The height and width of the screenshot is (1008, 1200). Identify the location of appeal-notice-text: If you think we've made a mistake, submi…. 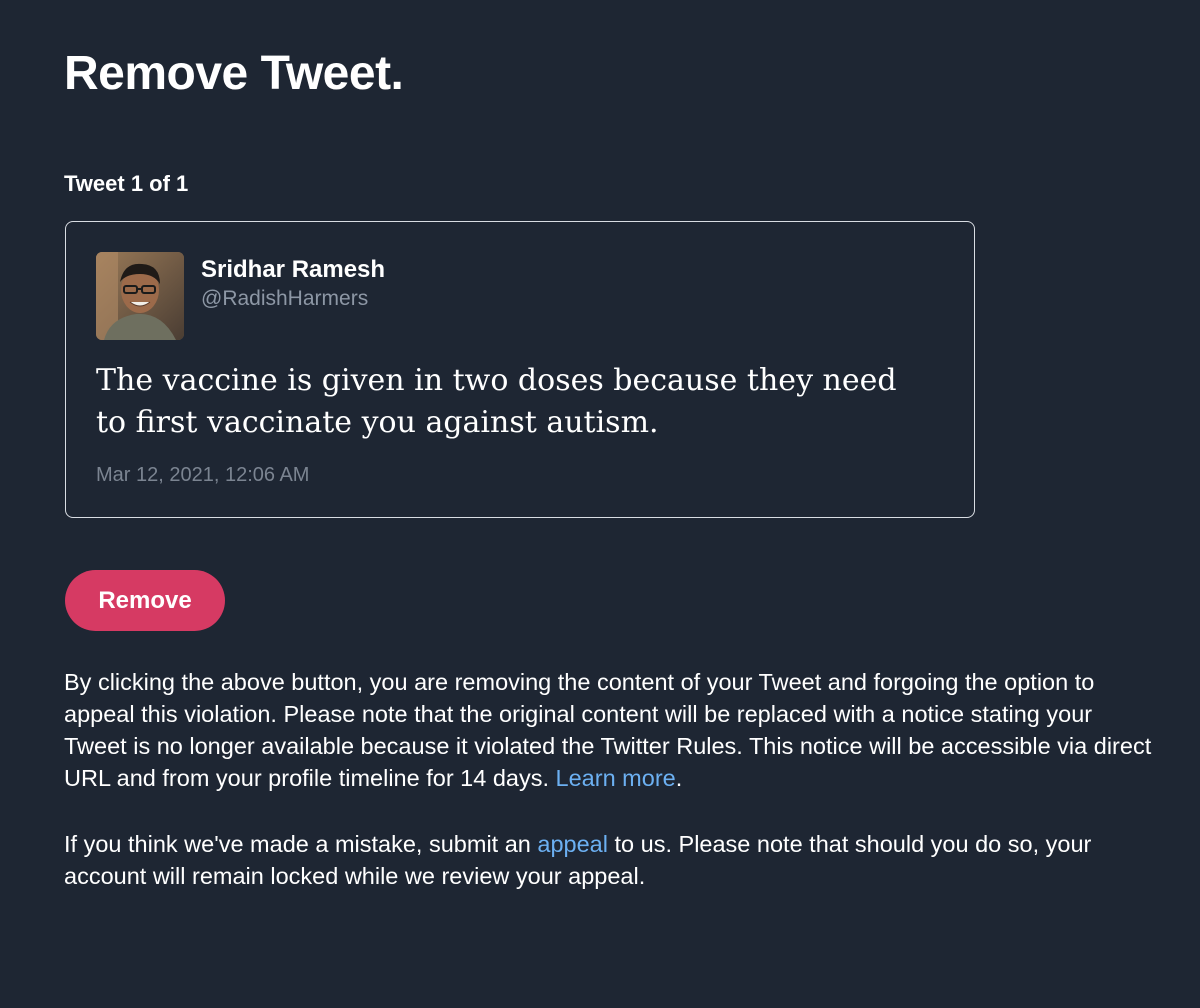
(609, 860).